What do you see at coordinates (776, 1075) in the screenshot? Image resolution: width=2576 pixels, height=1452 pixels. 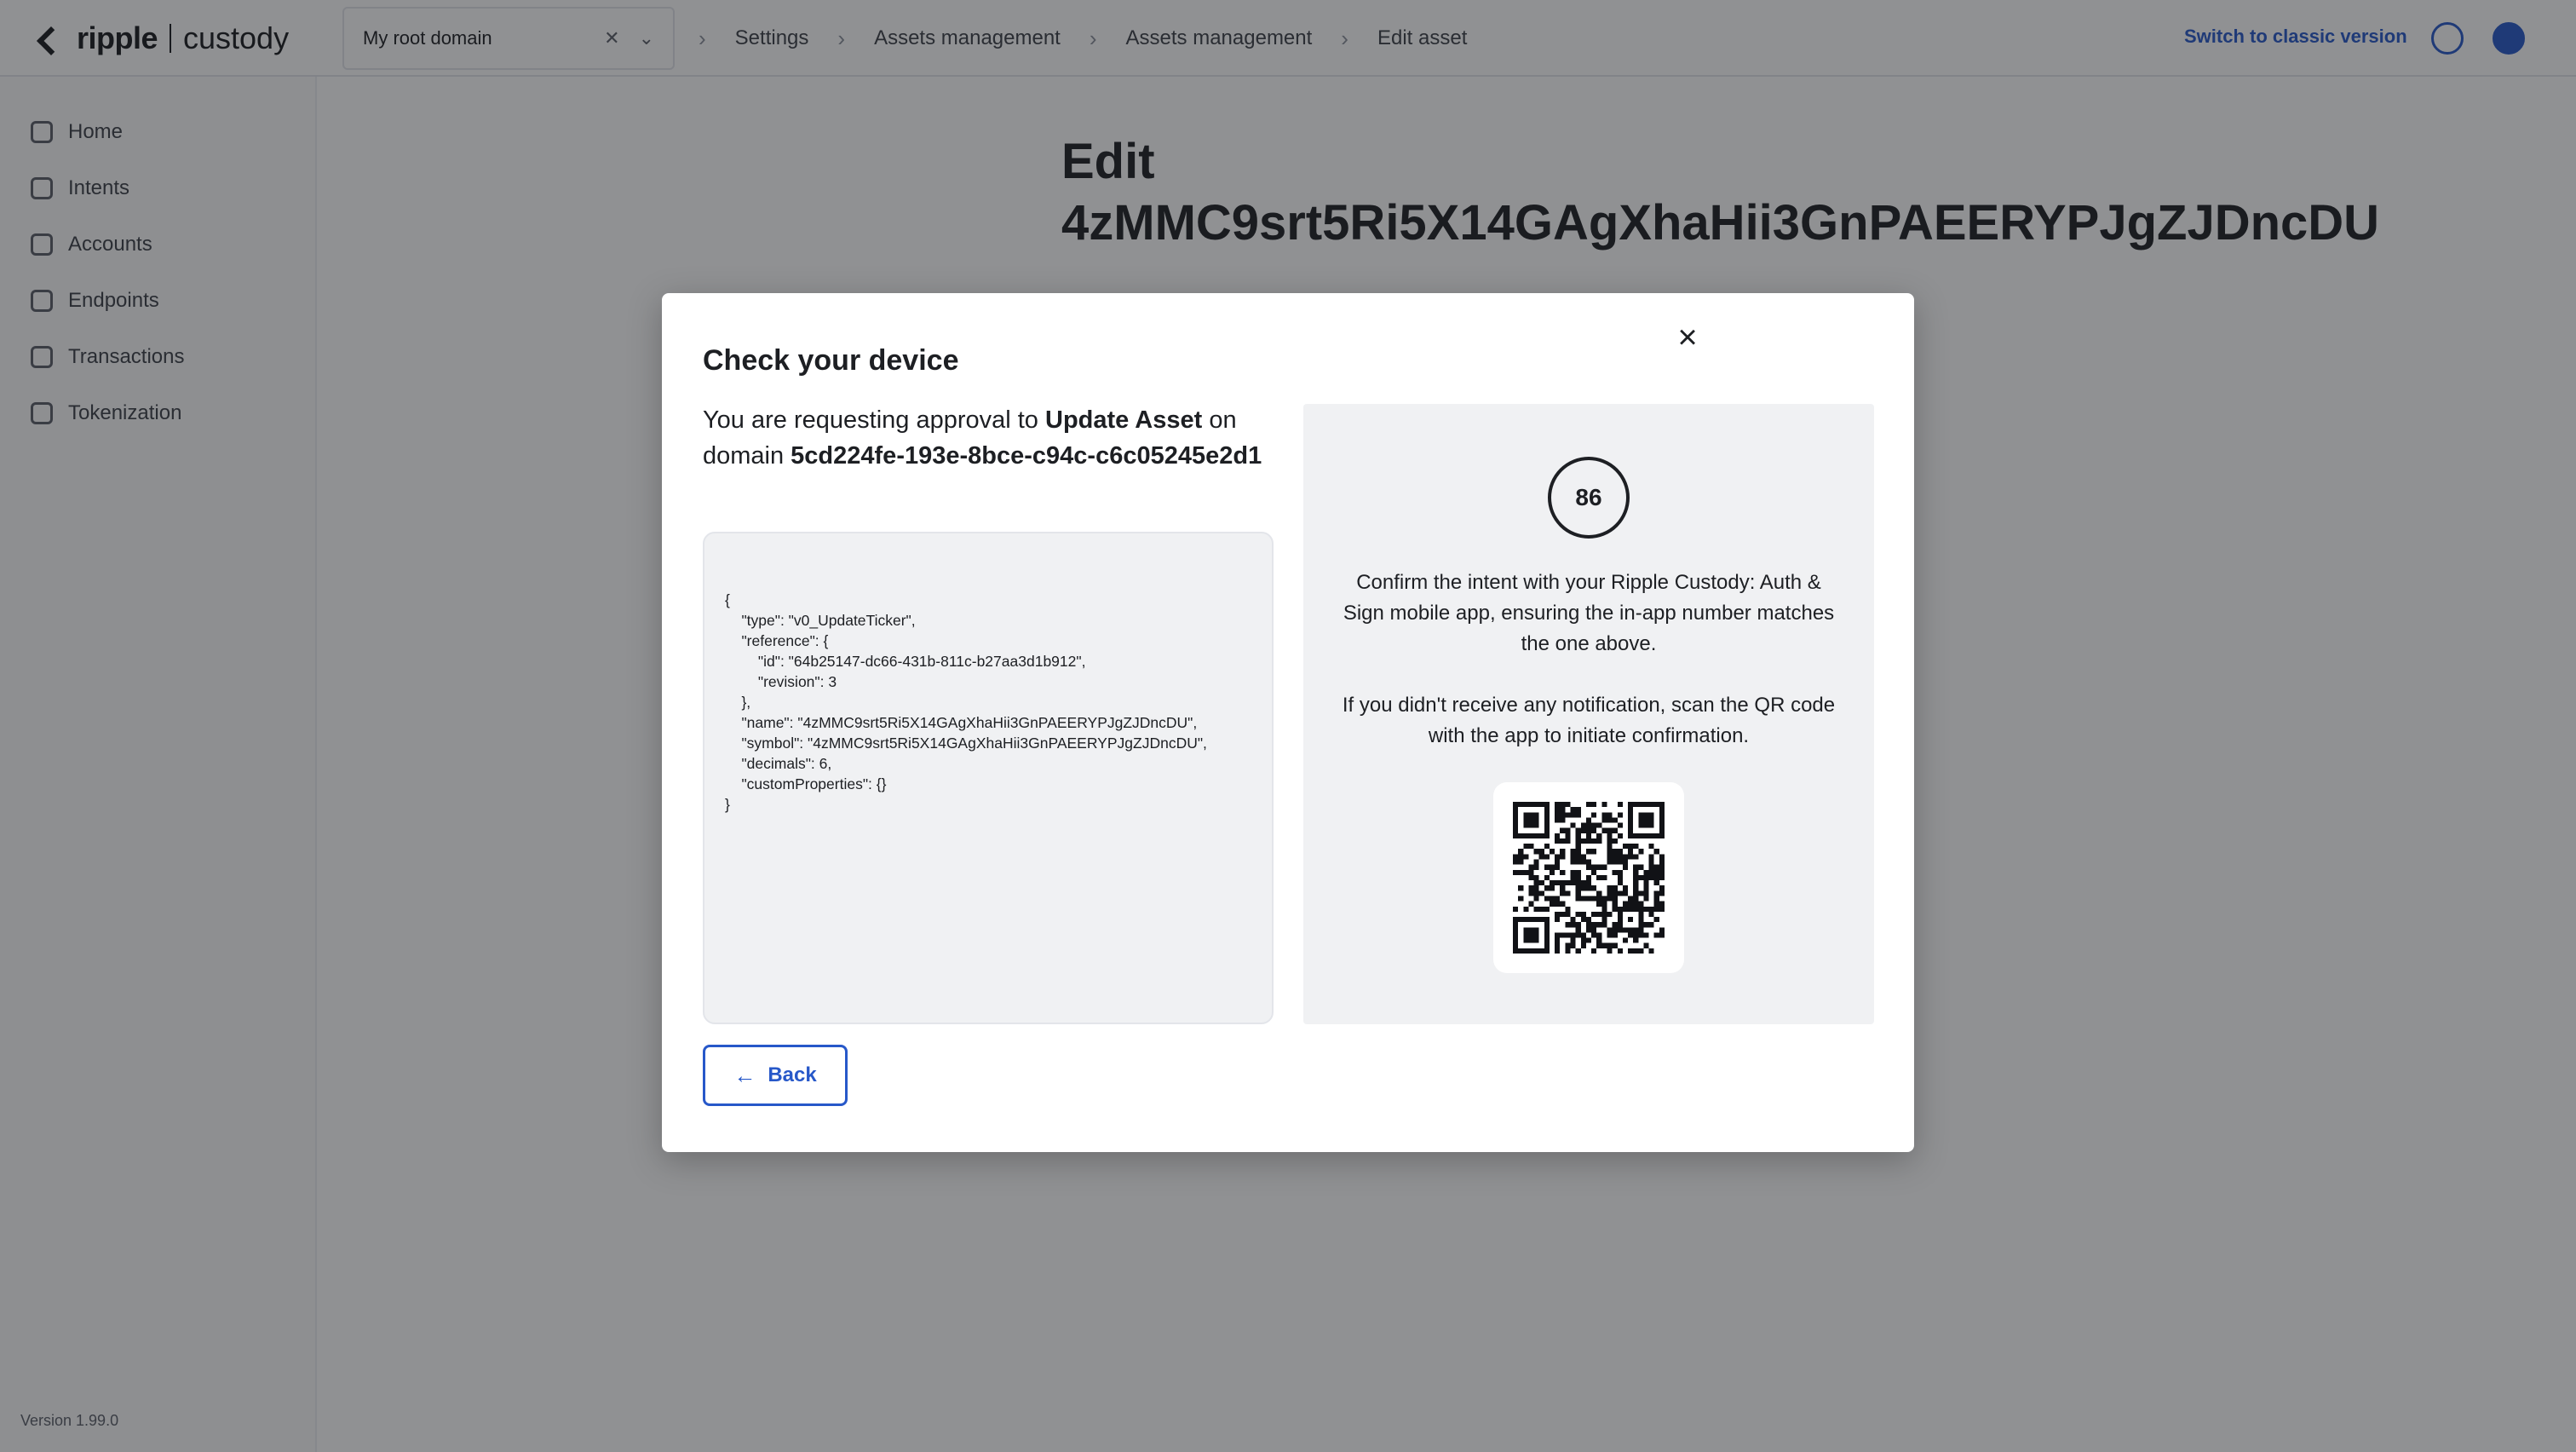 I see `back-button: ← Back` at bounding box center [776, 1075].